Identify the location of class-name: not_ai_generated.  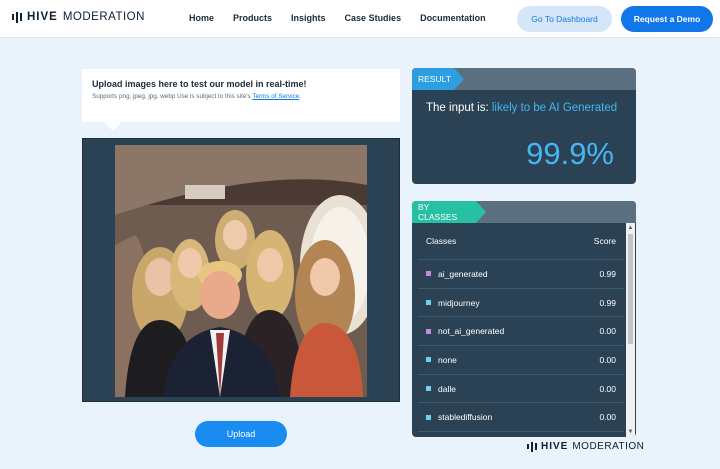
(471, 331).